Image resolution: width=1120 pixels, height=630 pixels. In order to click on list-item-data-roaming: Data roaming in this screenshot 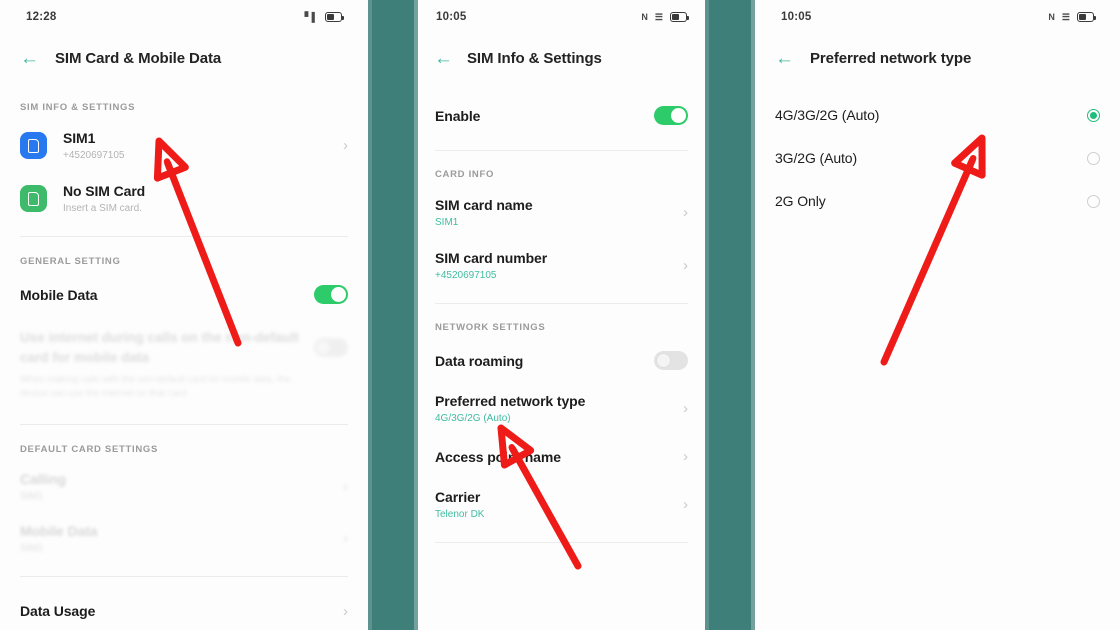, I will do `click(561, 360)`.